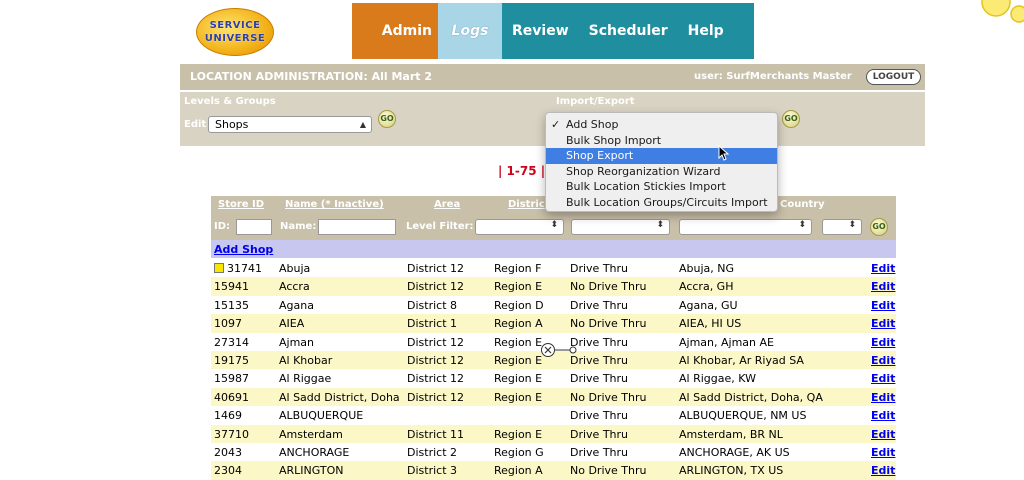 This screenshot has width=1024, height=480. What do you see at coordinates (553, 249) in the screenshot?
I see `add-shop-row` at bounding box center [553, 249].